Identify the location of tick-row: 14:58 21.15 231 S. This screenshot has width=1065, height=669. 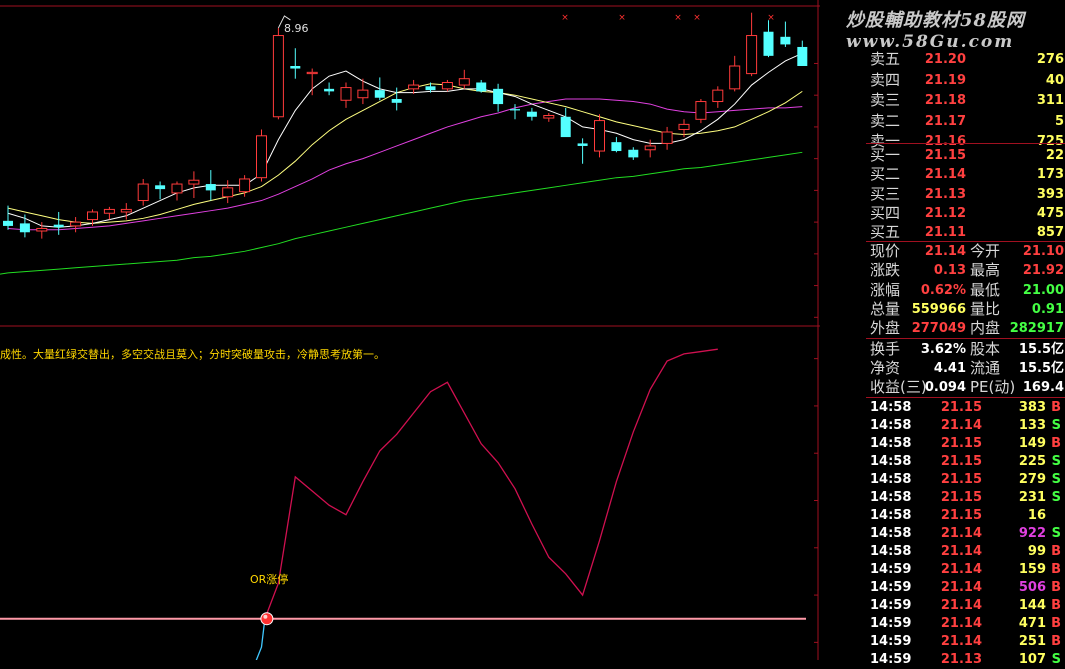
(963, 498).